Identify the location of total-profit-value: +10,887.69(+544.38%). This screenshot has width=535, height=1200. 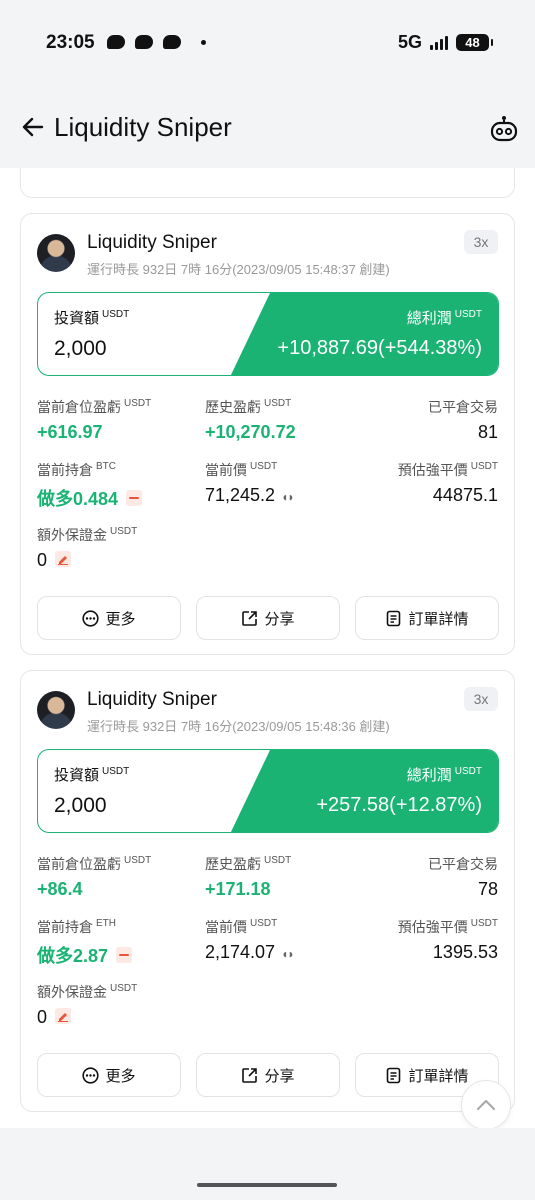
(379, 348).